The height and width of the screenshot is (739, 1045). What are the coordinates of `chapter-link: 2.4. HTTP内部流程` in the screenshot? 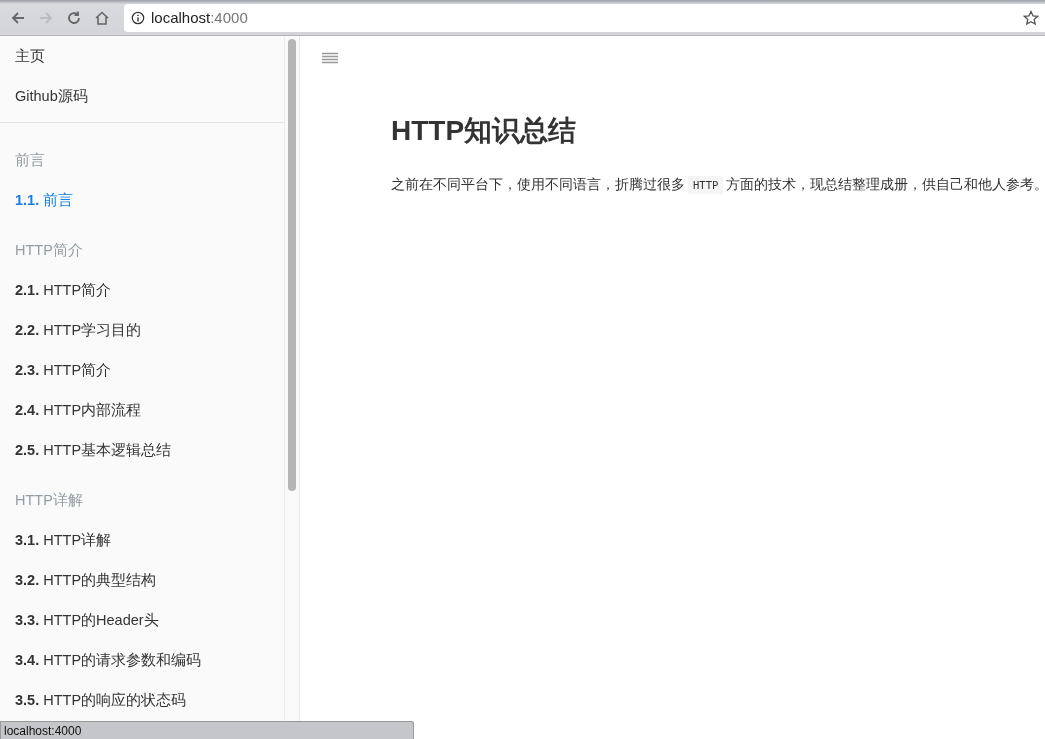 It's located at (78, 410).